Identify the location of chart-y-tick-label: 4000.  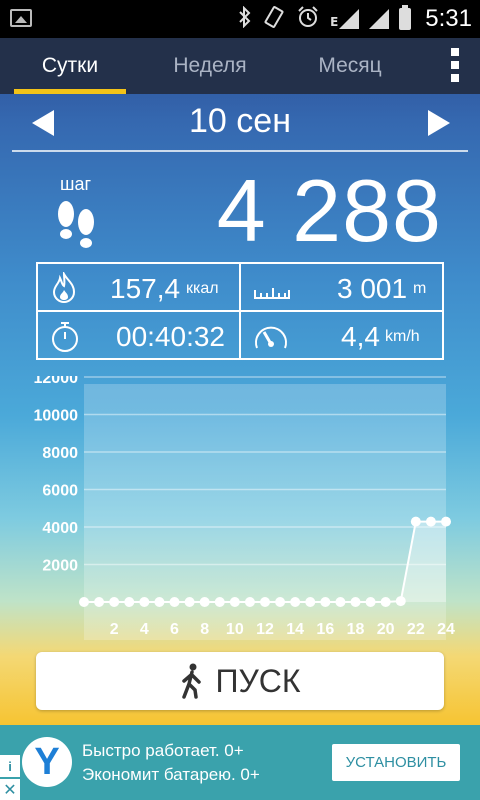
(60, 528).